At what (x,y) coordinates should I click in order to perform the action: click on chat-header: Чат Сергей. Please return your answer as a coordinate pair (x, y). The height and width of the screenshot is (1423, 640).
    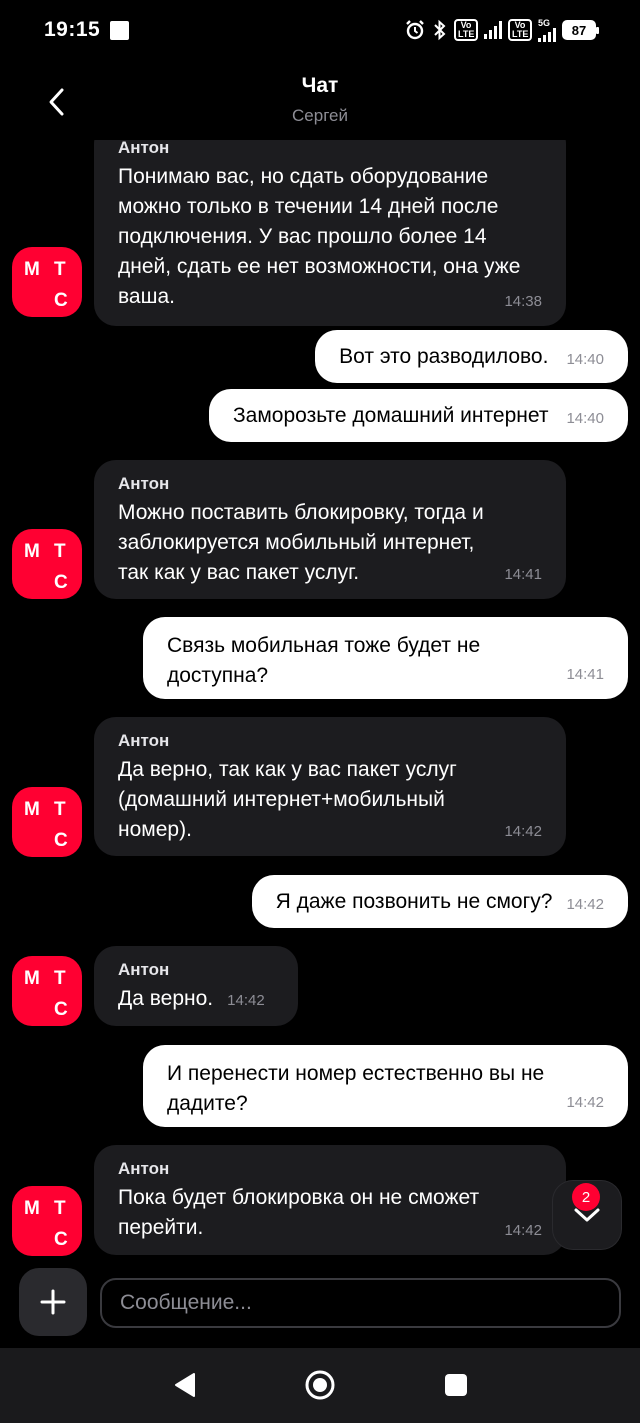
    Looking at the image, I should click on (320, 100).